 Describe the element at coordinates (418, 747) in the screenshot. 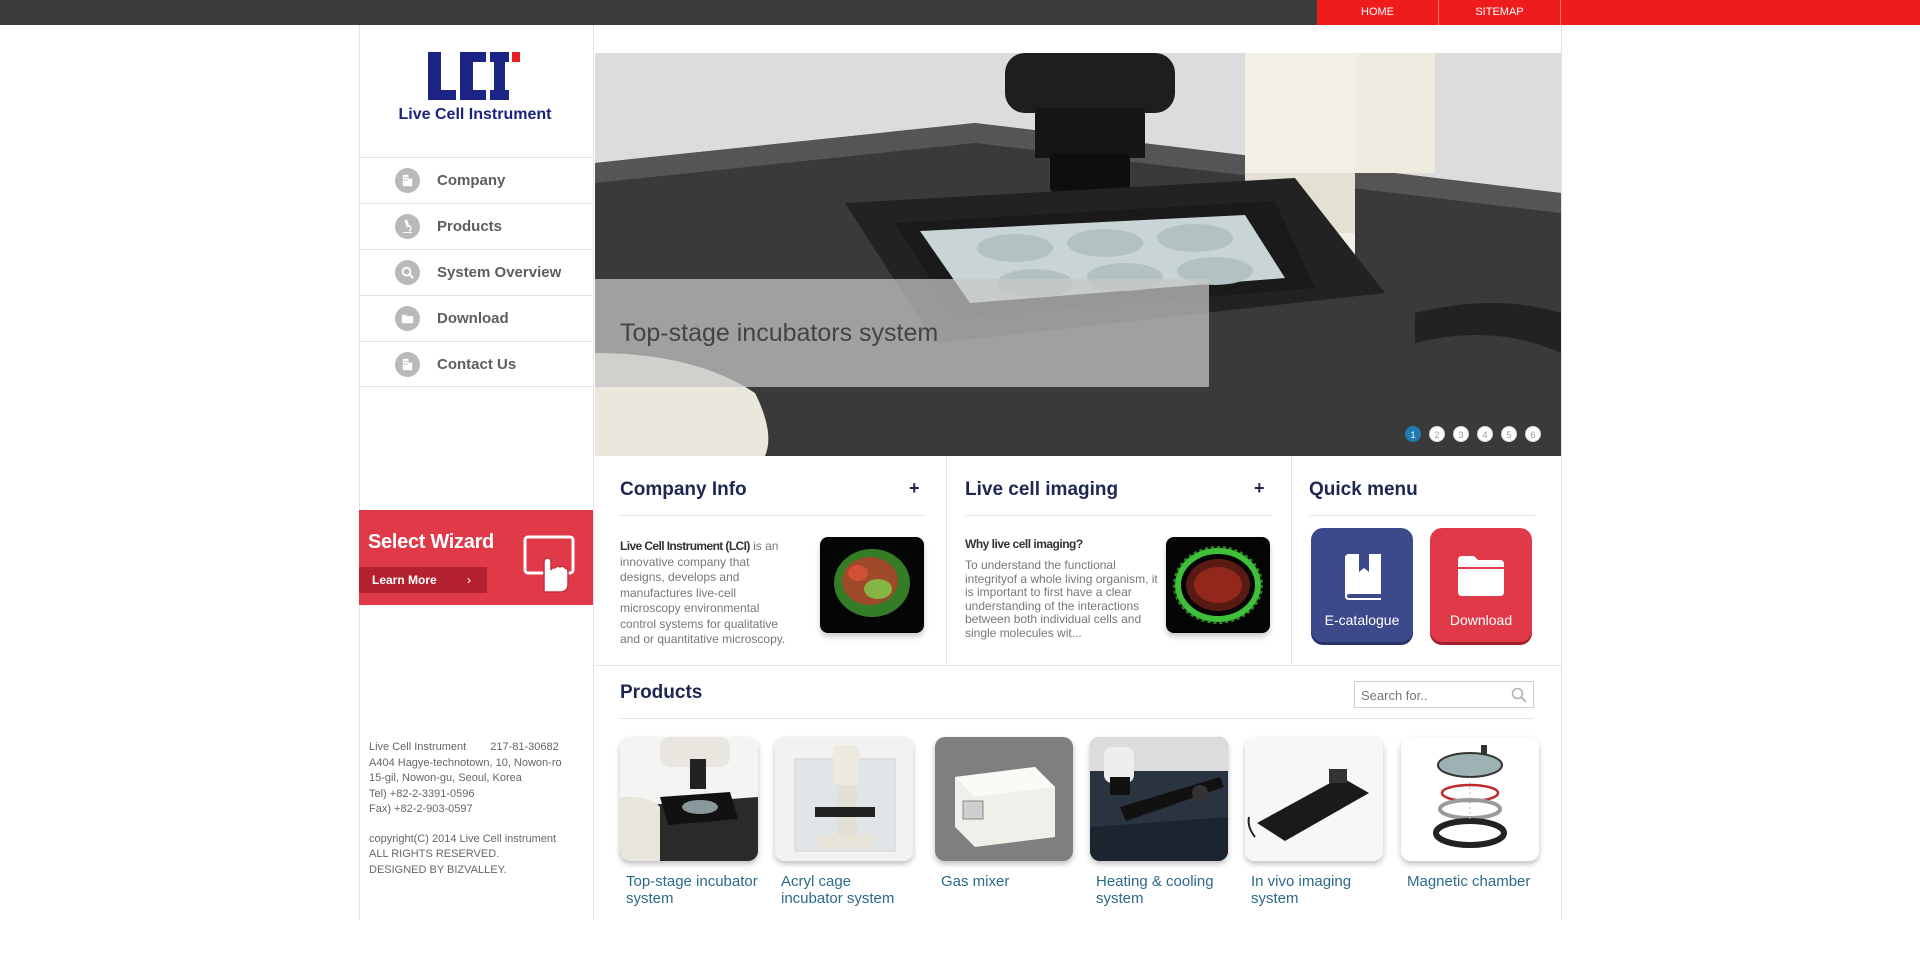

I see `footer-company: Live Cell Instrument` at that location.